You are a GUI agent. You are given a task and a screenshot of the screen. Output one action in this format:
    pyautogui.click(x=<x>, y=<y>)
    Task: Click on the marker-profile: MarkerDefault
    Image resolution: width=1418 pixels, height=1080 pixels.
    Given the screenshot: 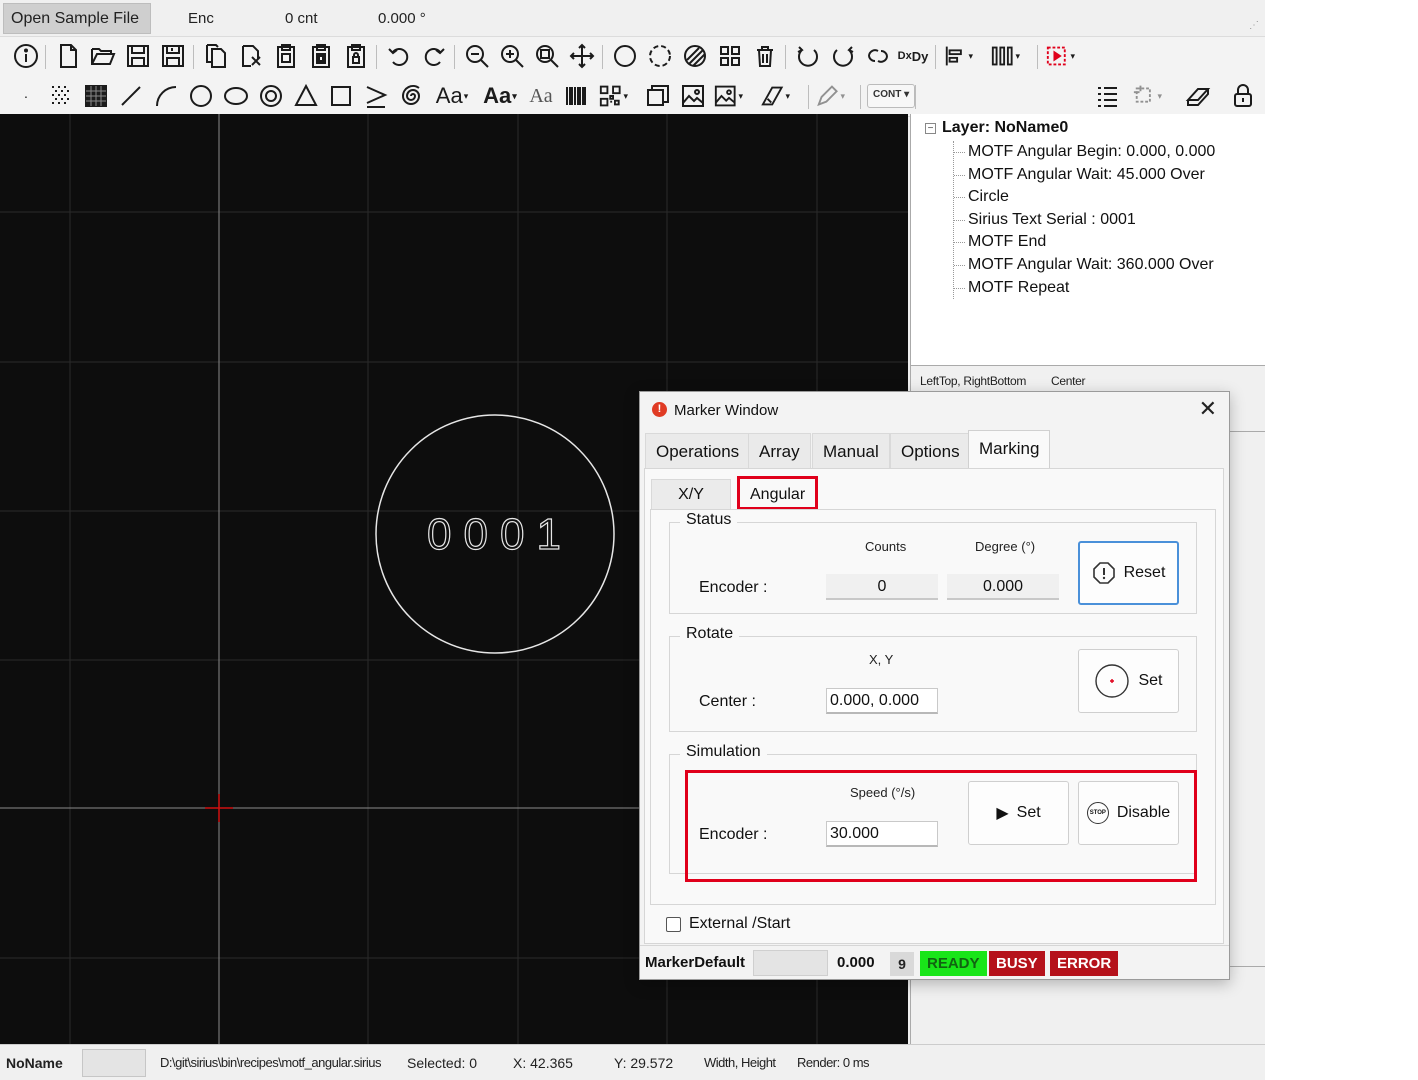 What is the action you would take?
    pyautogui.click(x=695, y=962)
    